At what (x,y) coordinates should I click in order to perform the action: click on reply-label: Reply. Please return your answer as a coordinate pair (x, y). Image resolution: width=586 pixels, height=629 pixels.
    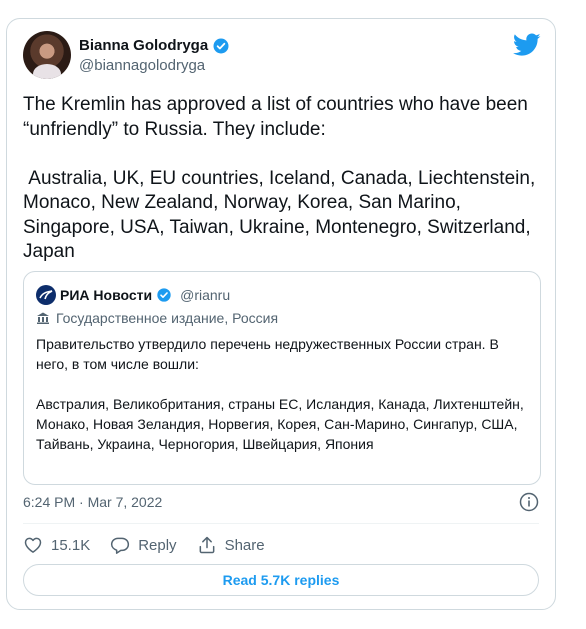
    Looking at the image, I should click on (157, 545).